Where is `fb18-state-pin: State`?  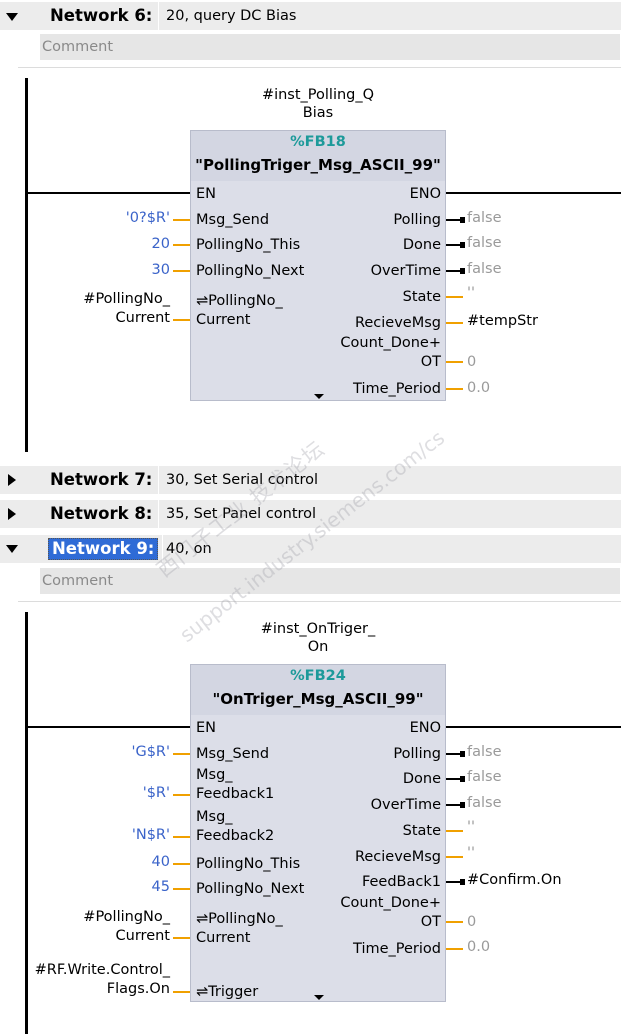
fb18-state-pin: State is located at coordinates (421, 297).